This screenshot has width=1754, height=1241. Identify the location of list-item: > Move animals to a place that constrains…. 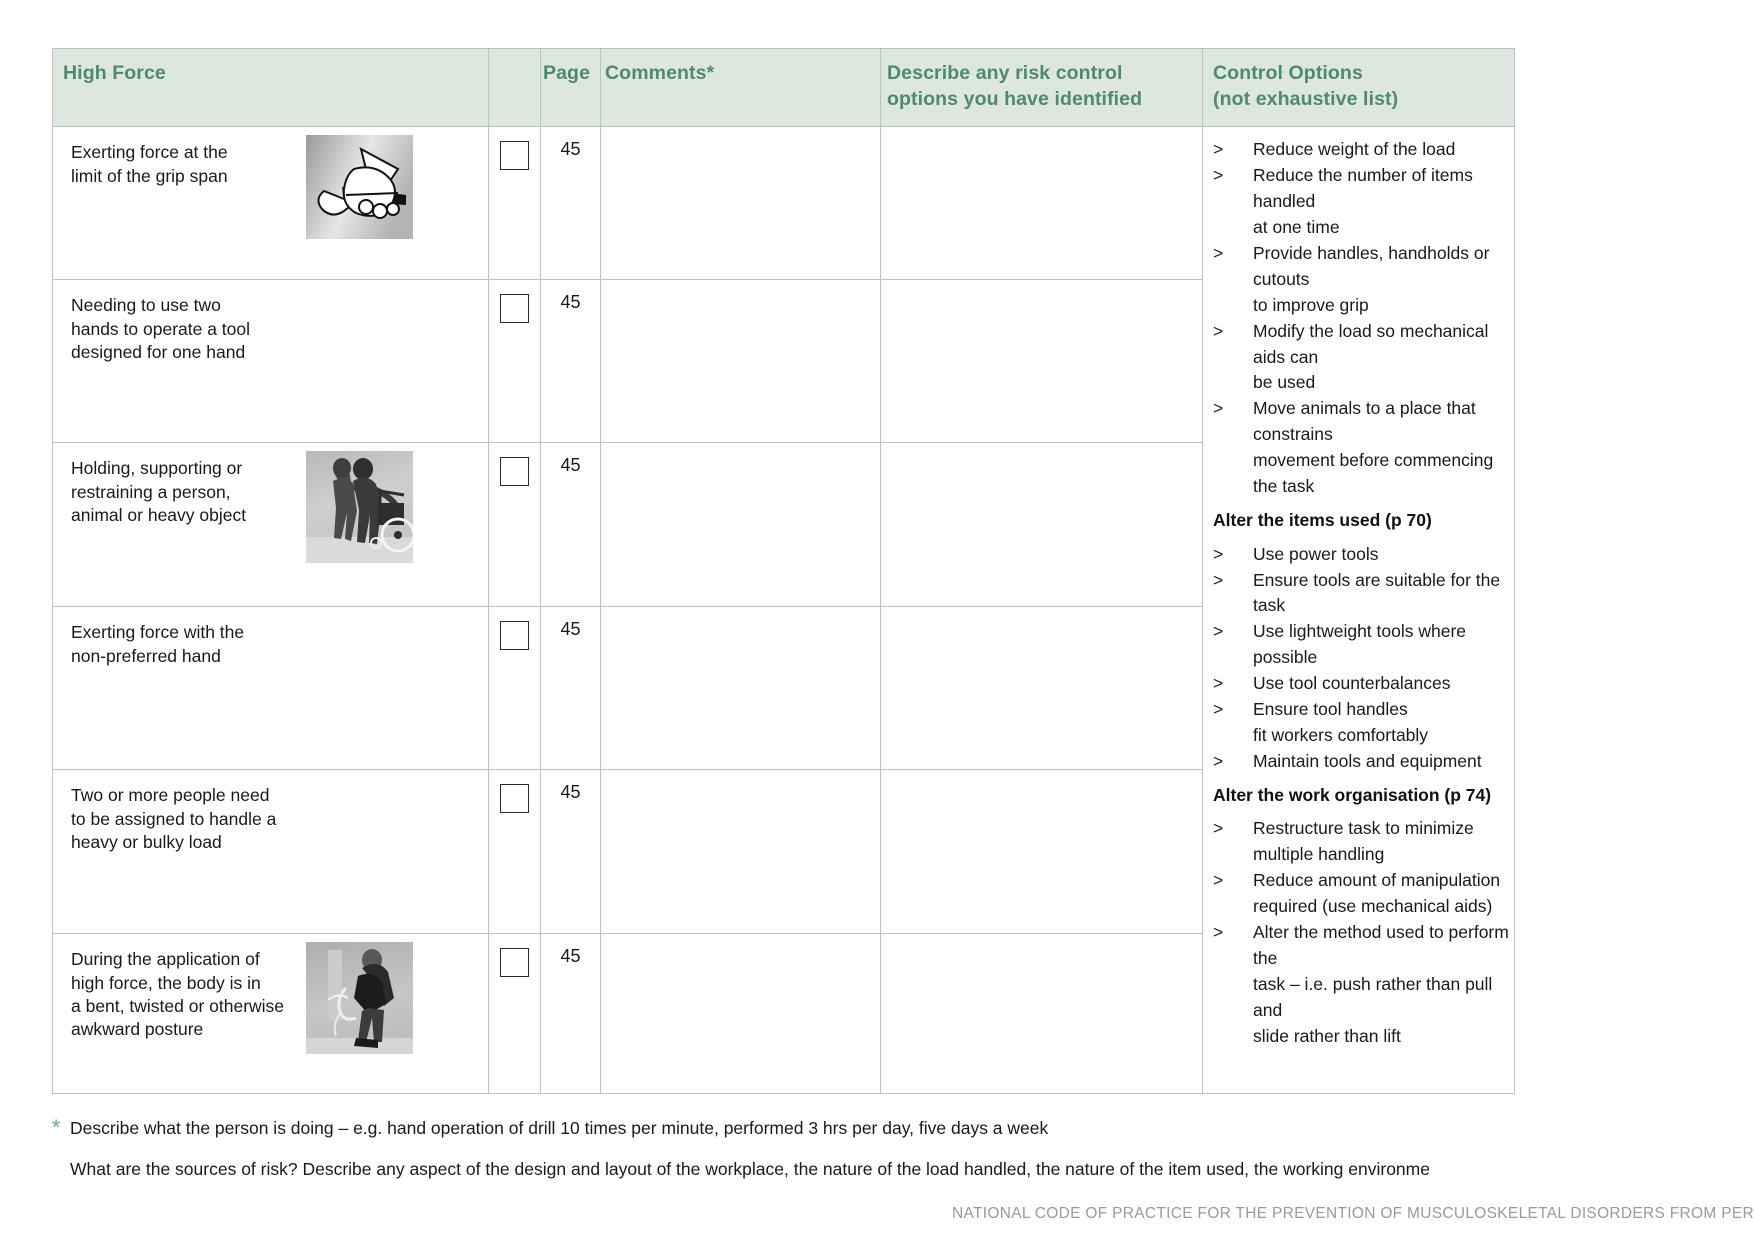
(1361, 448).